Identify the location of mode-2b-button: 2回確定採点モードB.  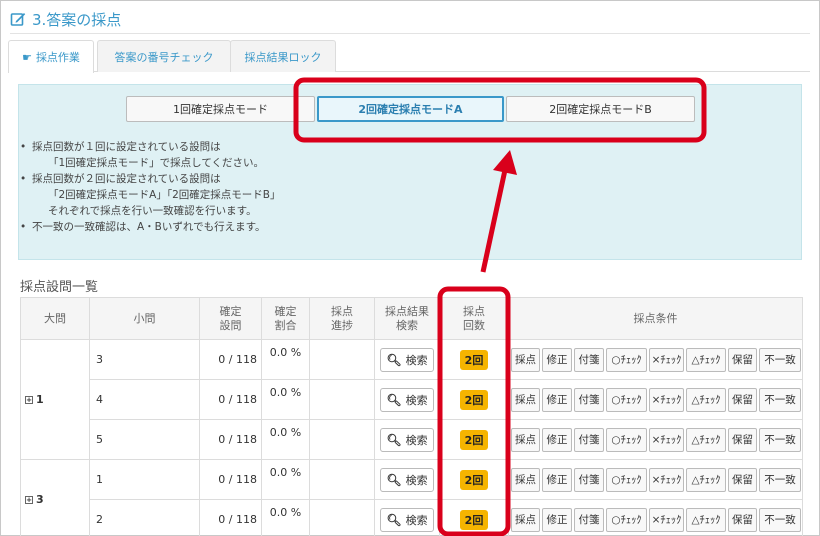
(600, 109).